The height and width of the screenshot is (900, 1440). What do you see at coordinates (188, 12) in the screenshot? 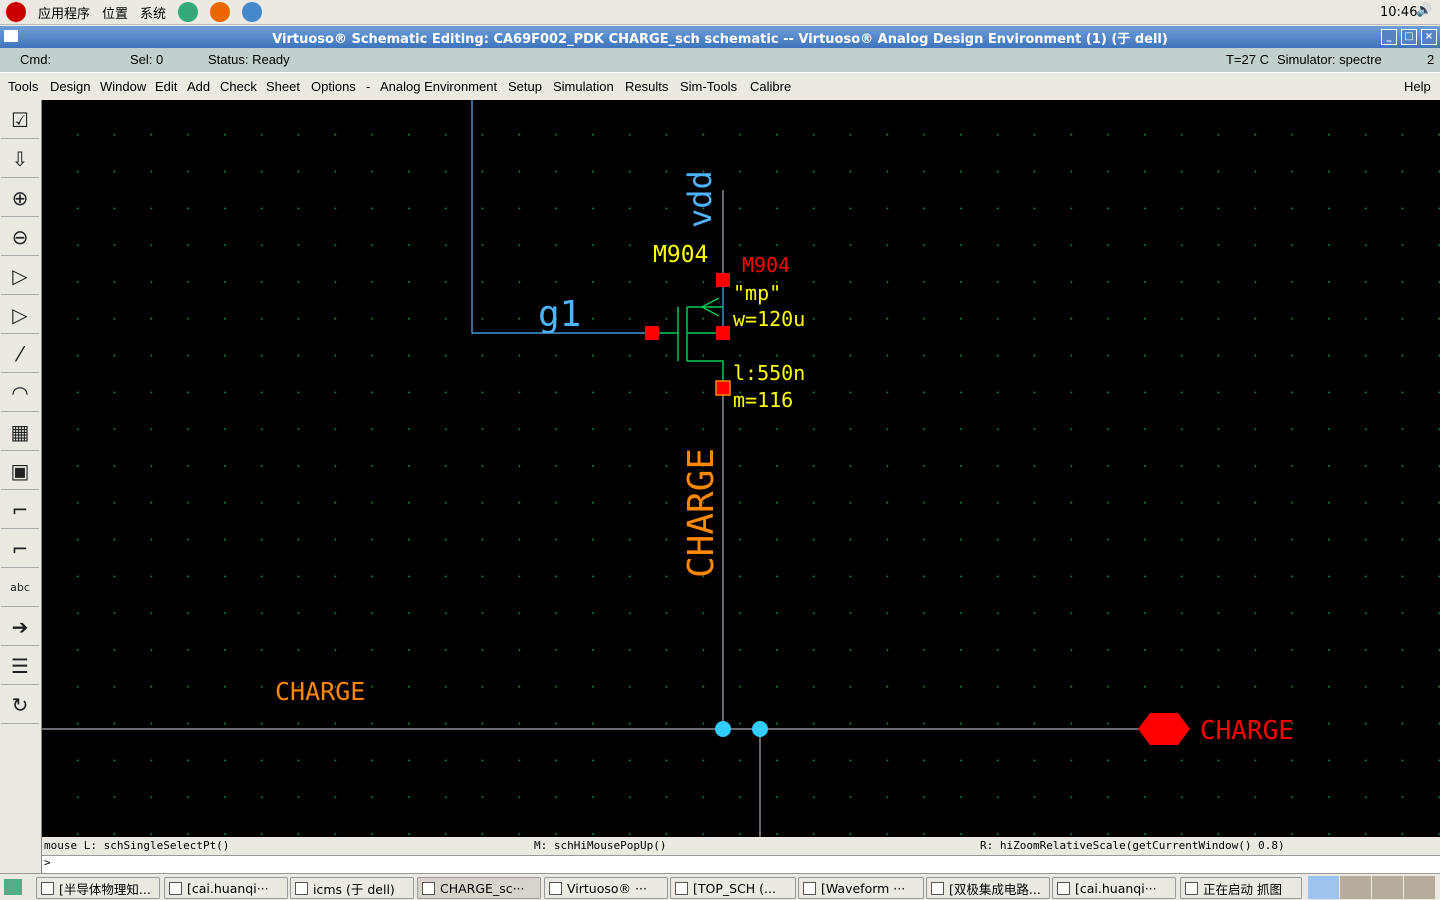
I see `network-icon` at bounding box center [188, 12].